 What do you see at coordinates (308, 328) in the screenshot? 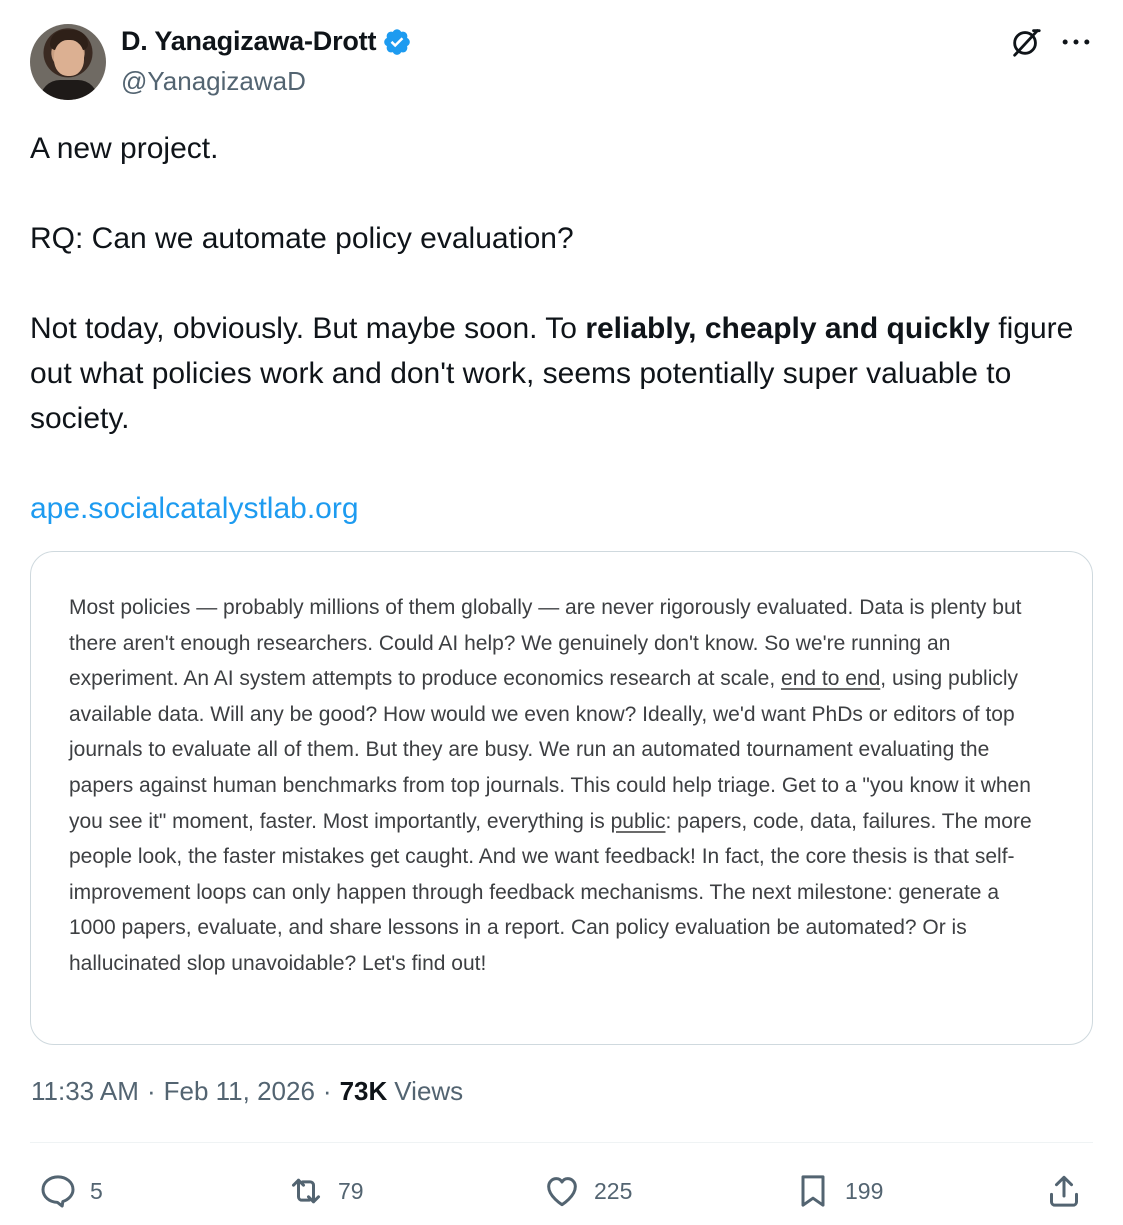
I see `tweet-line-3-pre: Not today, obviously. But maybe soon. To` at bounding box center [308, 328].